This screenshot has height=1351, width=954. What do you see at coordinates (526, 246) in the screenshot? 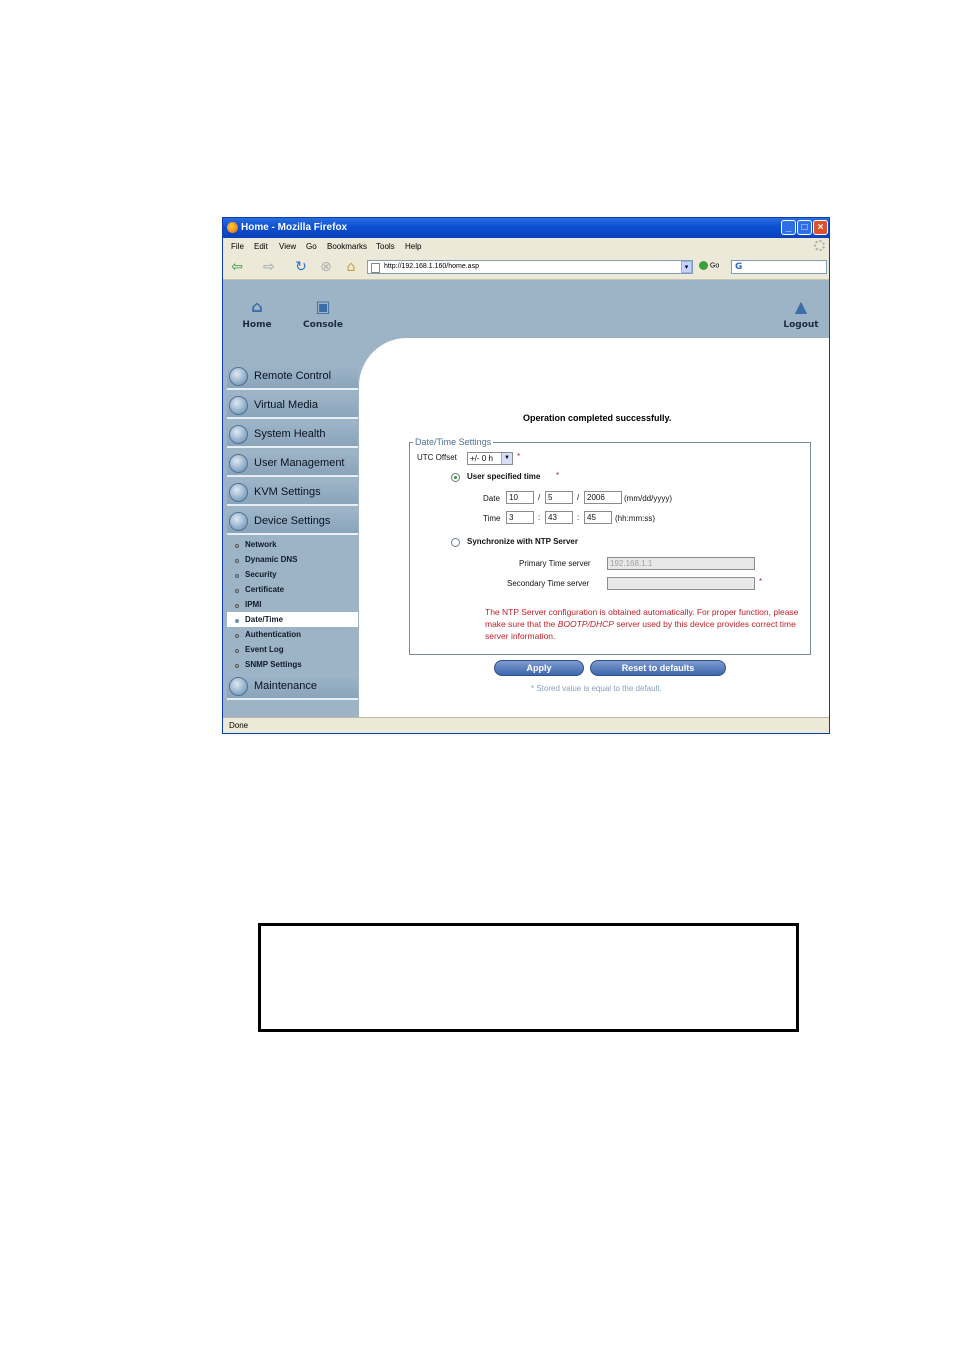
I see `menu-bar: File Edit View Go Bookmarks Tools Help` at bounding box center [526, 246].